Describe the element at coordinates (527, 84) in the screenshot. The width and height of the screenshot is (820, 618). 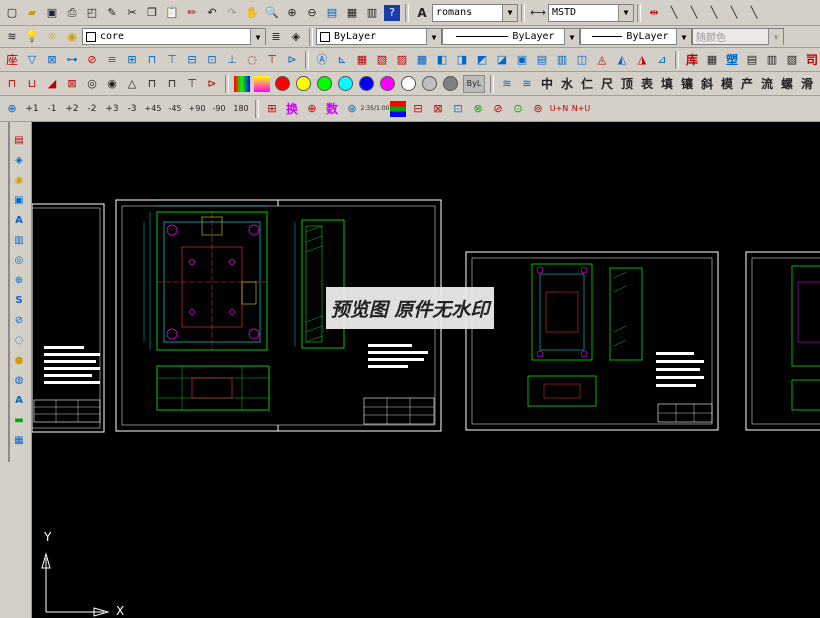
I see `tool-icon: ≊` at that location.